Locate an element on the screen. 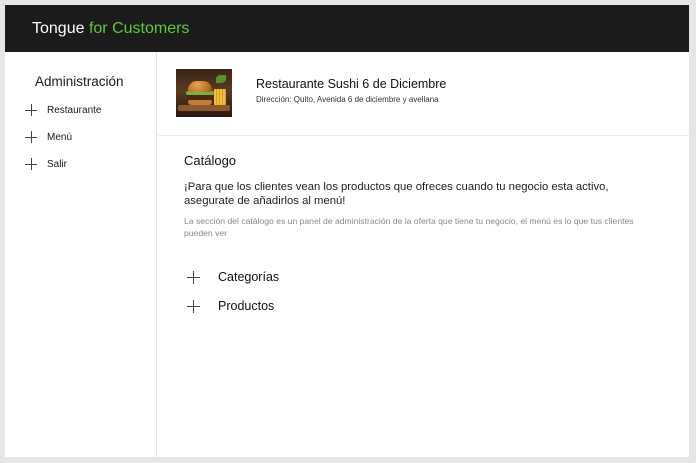  top-bar: Tongue for Customers is located at coordinates (347, 28).